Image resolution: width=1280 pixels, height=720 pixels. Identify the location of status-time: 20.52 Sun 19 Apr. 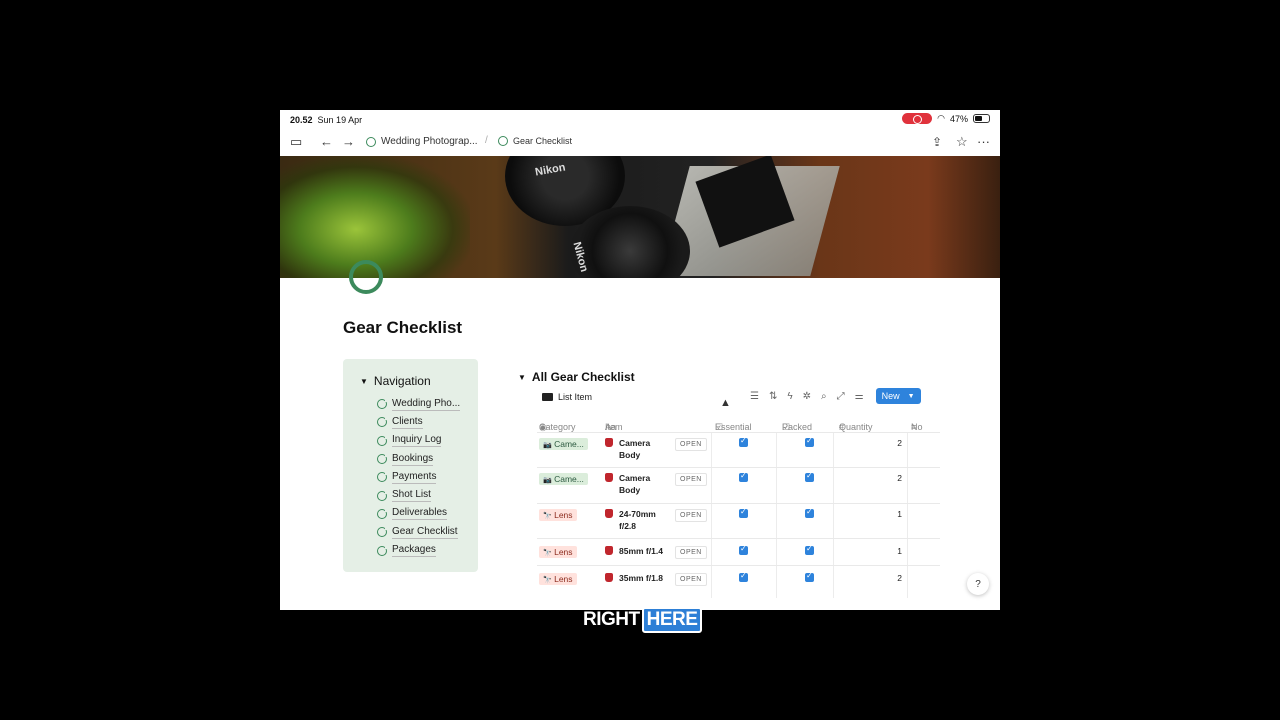
(326, 120).